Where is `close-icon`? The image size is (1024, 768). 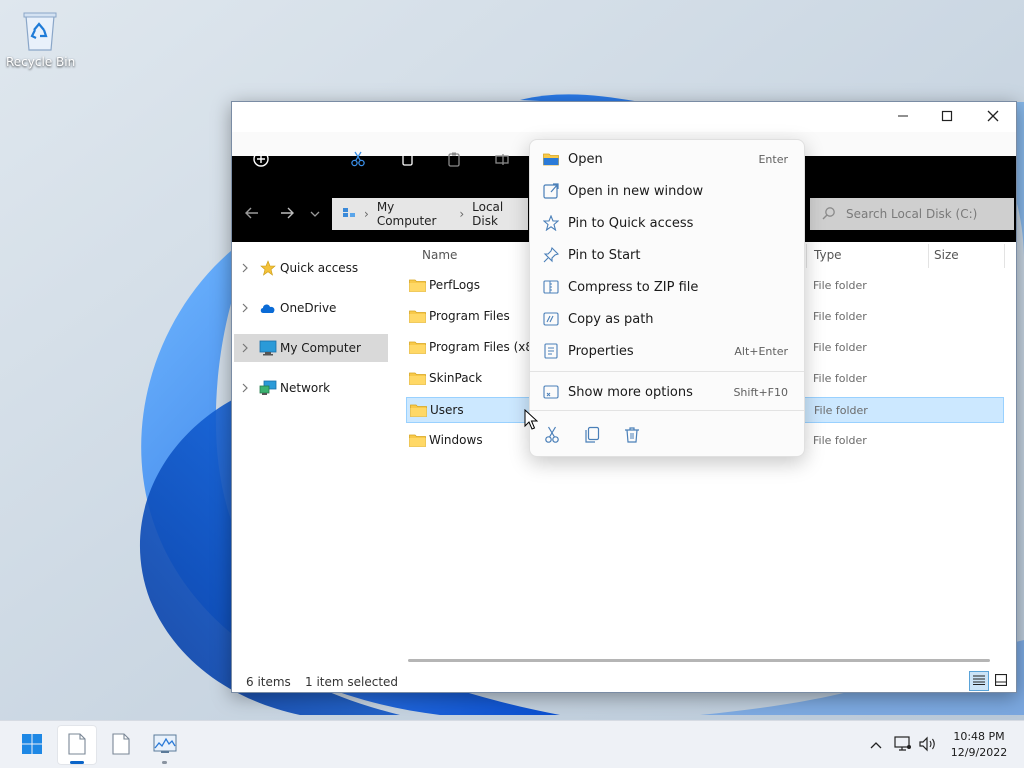
close-icon is located at coordinates (993, 117).